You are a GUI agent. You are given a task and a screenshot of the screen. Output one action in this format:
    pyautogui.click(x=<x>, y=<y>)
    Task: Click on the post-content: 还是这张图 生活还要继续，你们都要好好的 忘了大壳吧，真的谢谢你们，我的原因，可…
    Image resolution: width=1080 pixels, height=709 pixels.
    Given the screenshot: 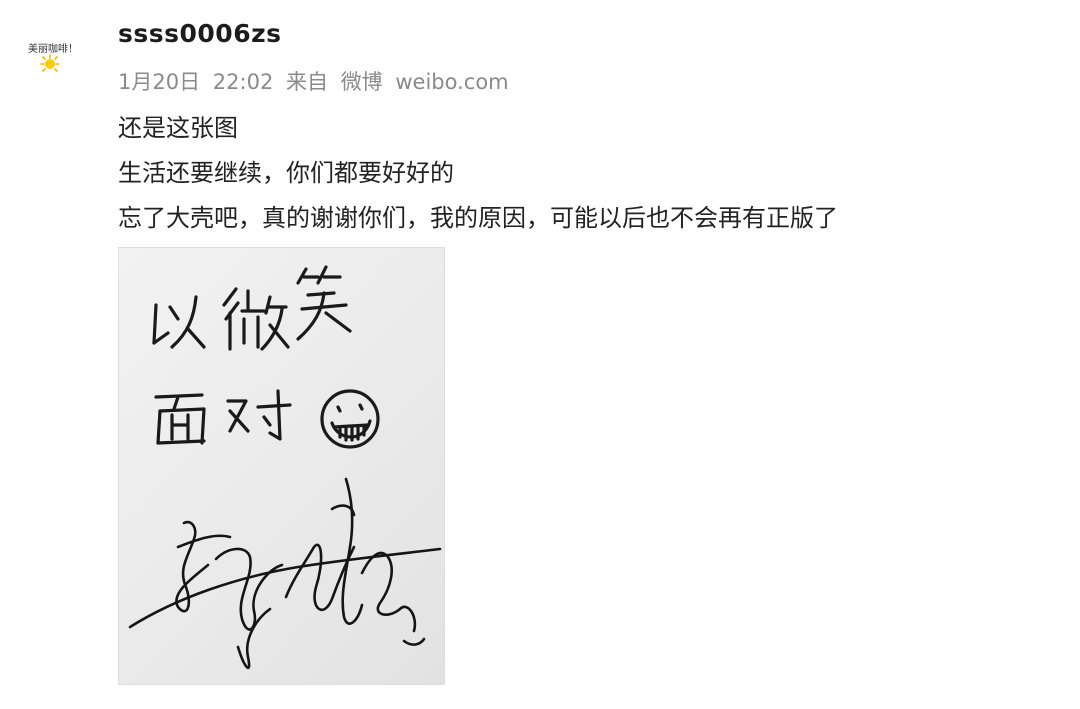 What is the action you would take?
    pyautogui.click(x=478, y=173)
    